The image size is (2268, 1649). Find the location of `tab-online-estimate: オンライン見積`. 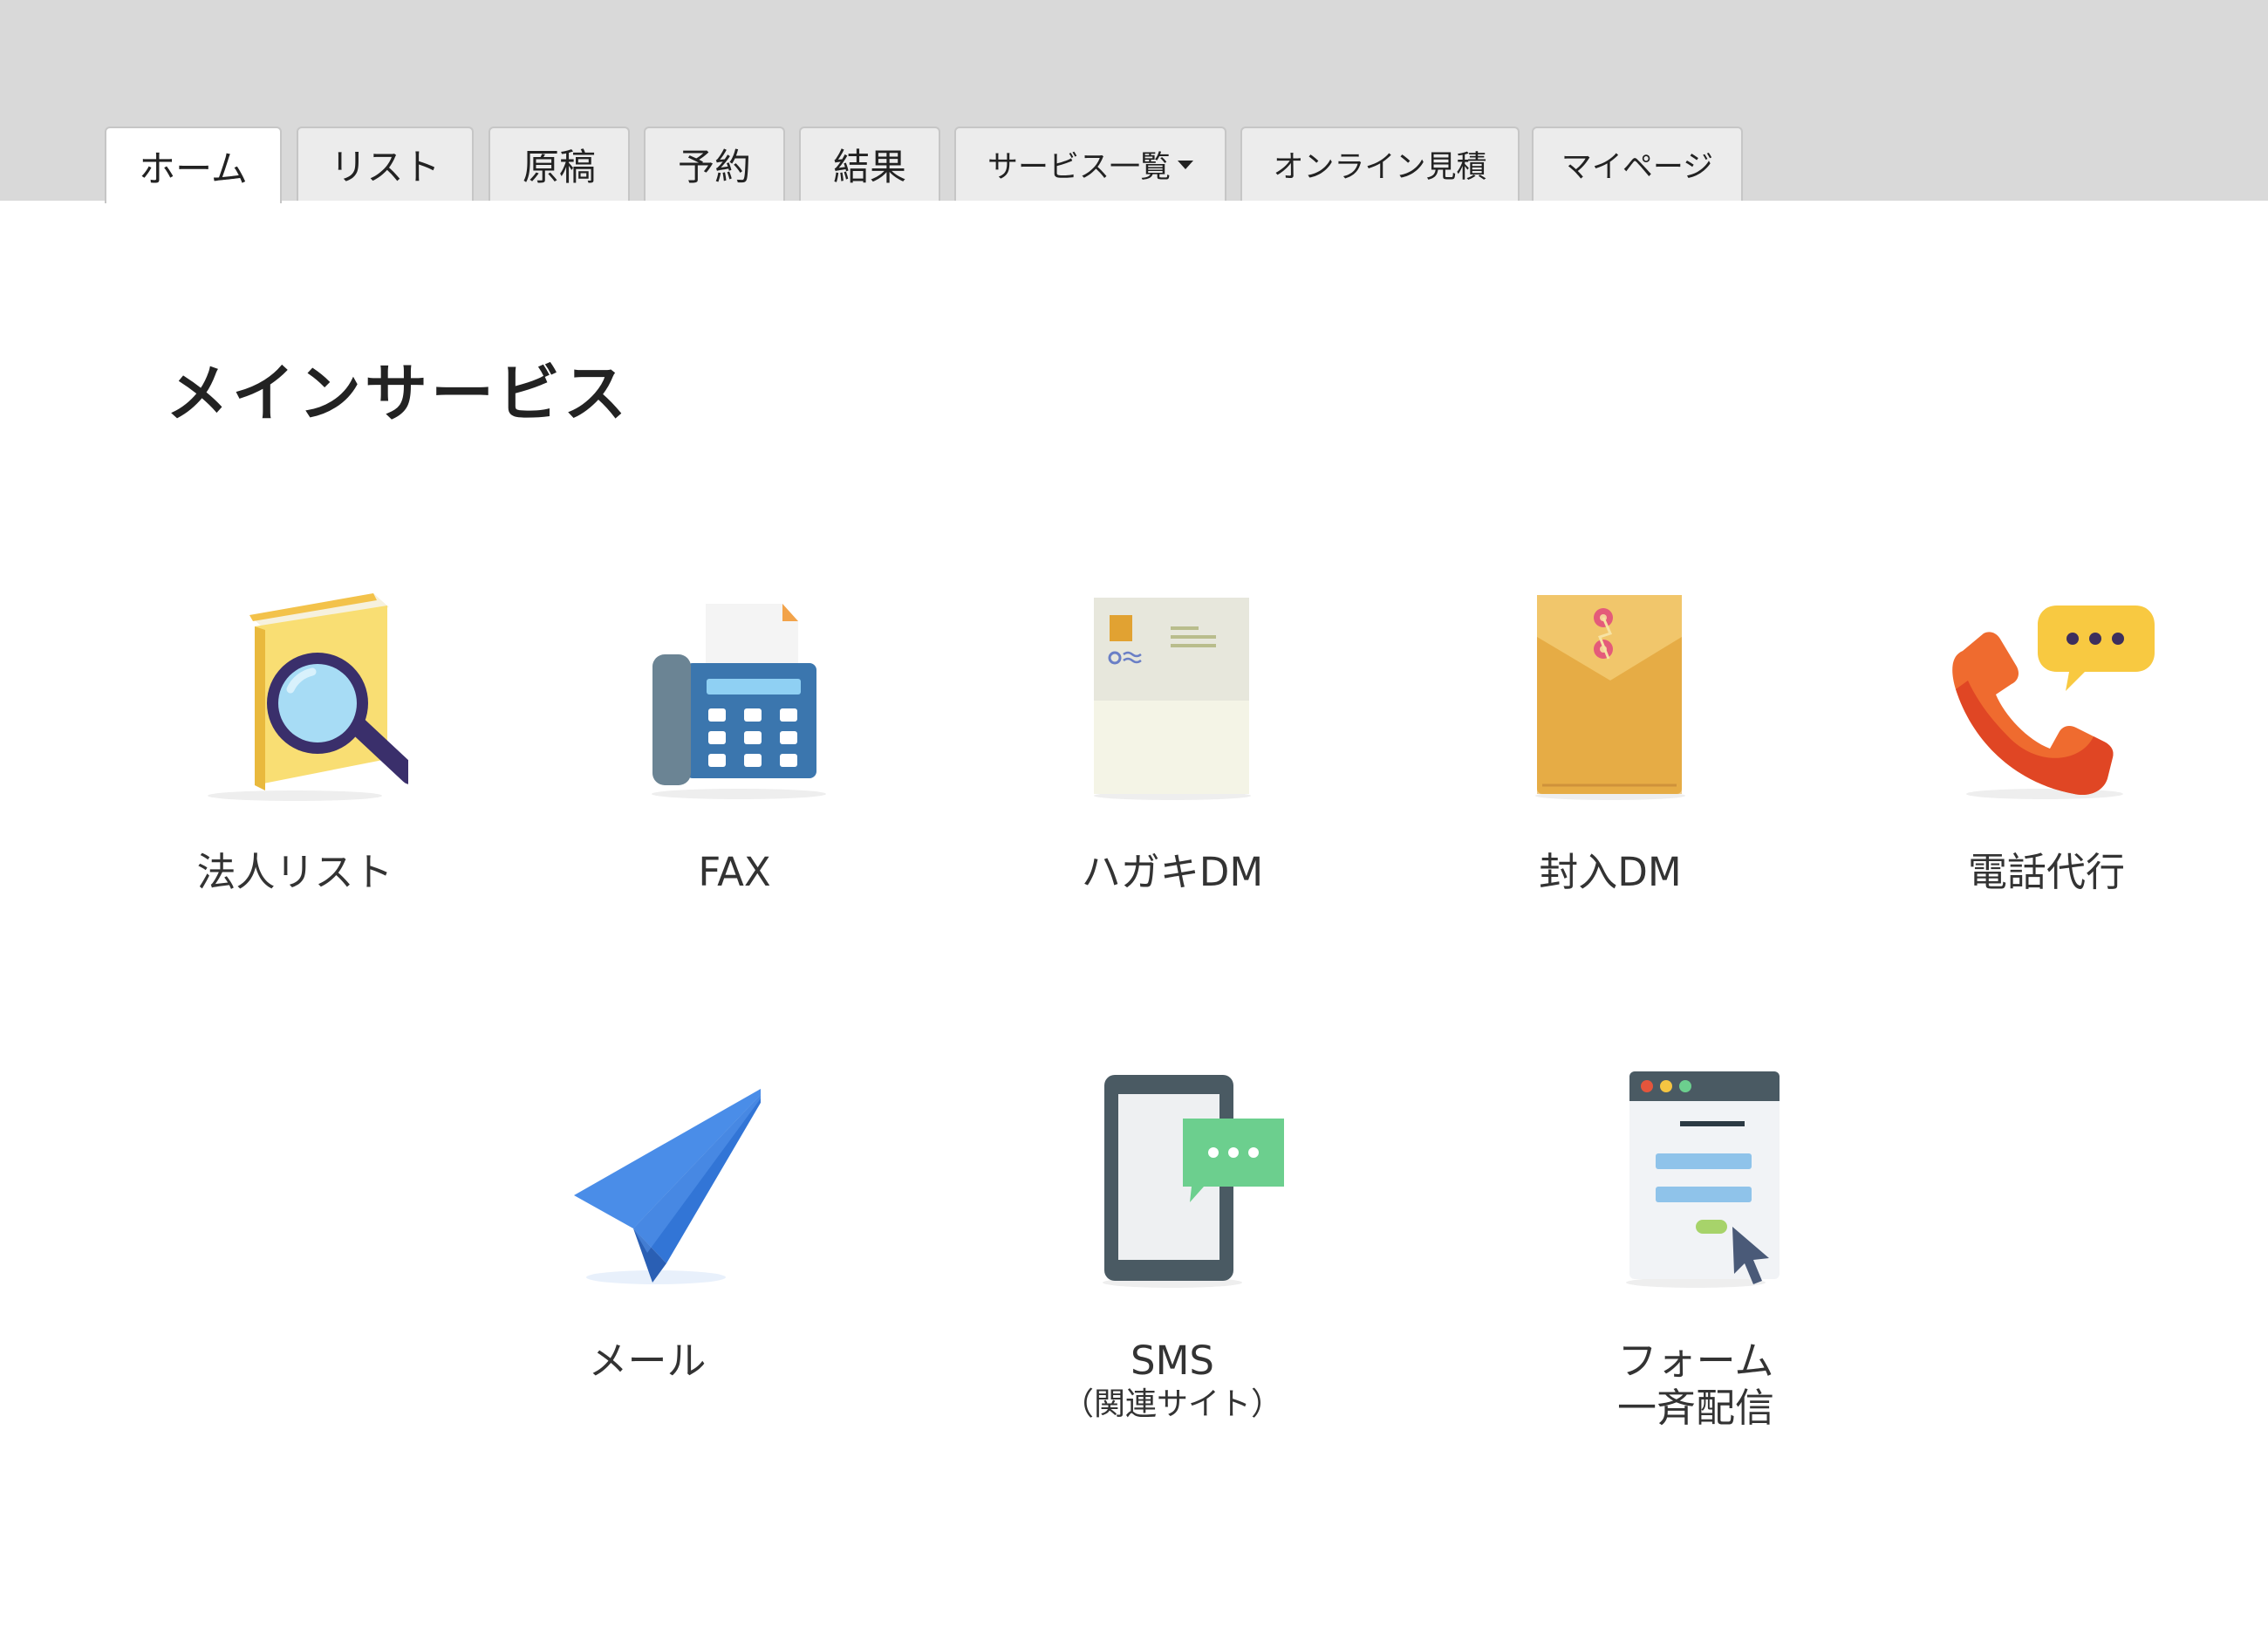

tab-online-estimate: オンライン見積 is located at coordinates (1380, 164).